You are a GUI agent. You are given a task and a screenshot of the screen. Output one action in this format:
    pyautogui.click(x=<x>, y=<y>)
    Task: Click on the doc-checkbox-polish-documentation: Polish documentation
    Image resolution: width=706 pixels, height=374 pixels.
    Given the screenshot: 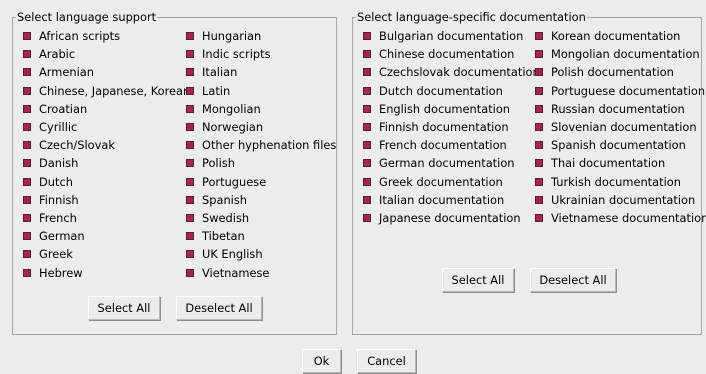 What is the action you would take?
    pyautogui.click(x=620, y=72)
    